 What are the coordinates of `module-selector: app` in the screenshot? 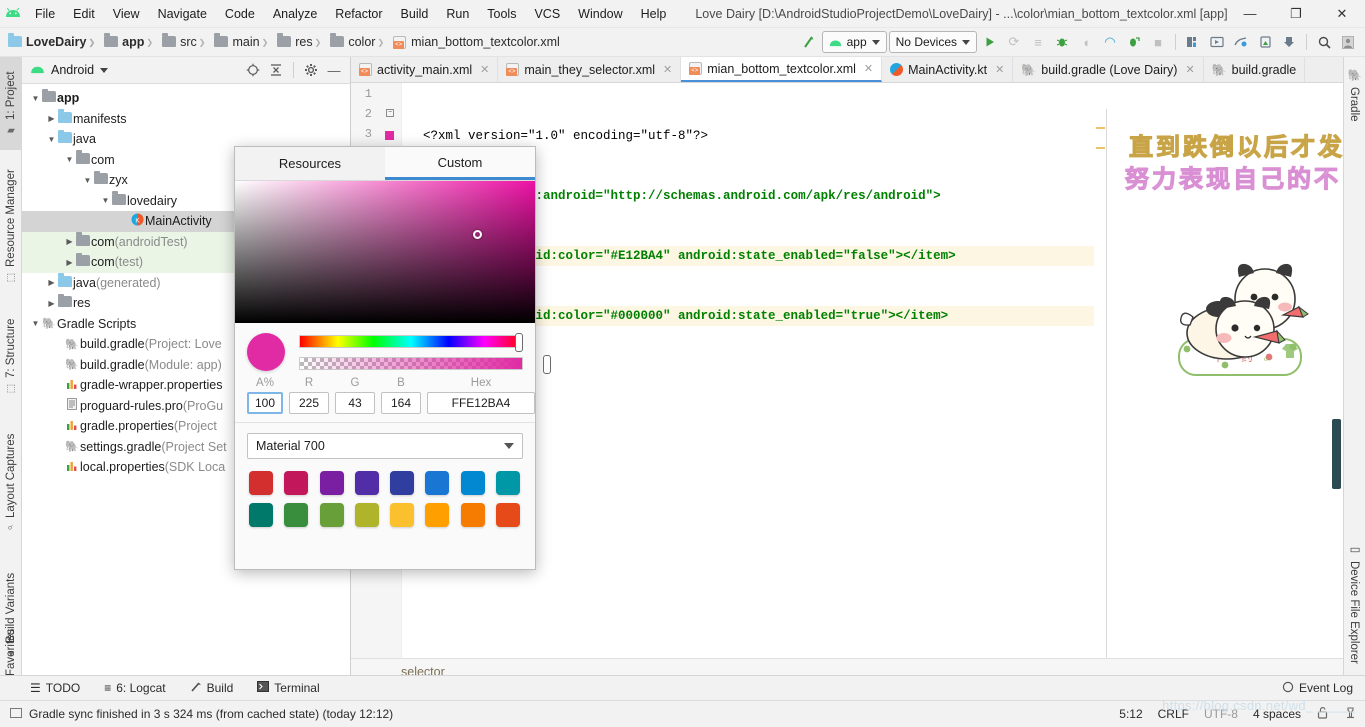 It's located at (854, 42).